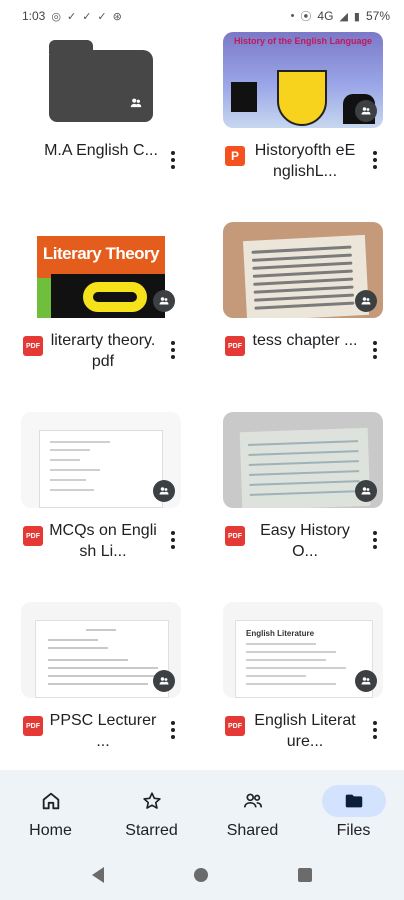 Image resolution: width=404 pixels, height=900 pixels. Describe the element at coordinates (325, 16) in the screenshot. I see `network-type: 4G` at that location.